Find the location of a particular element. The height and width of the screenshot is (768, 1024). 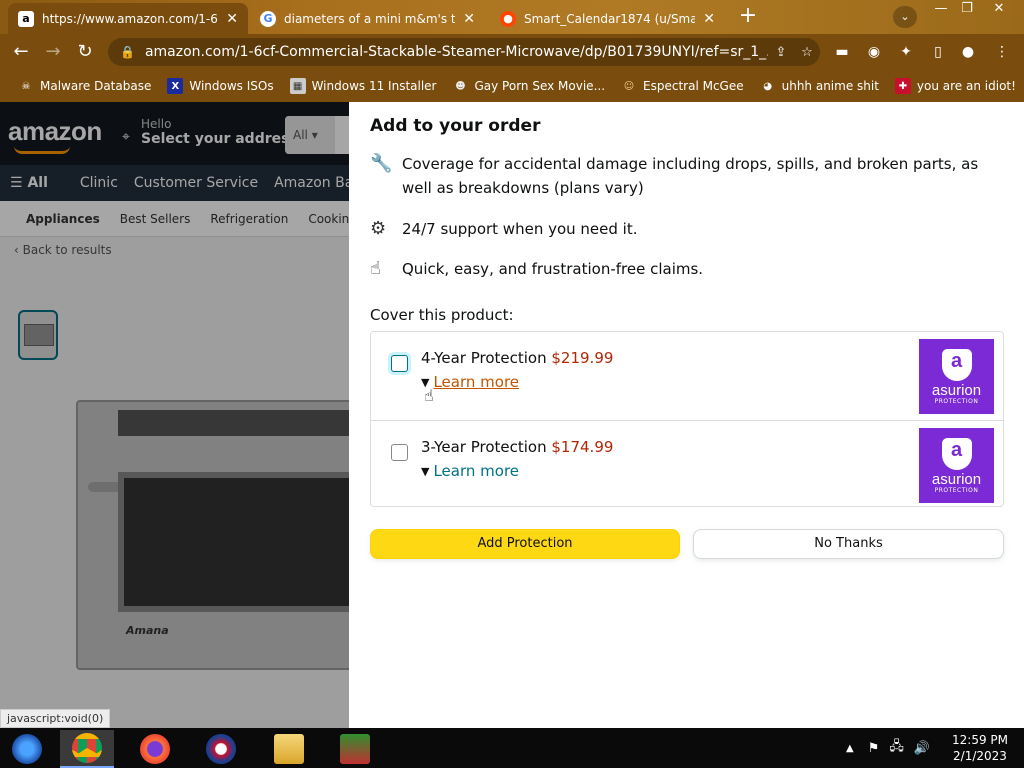

tab-google: G diameters of a mini m&m's tube - ✕ is located at coordinates (367, 18).